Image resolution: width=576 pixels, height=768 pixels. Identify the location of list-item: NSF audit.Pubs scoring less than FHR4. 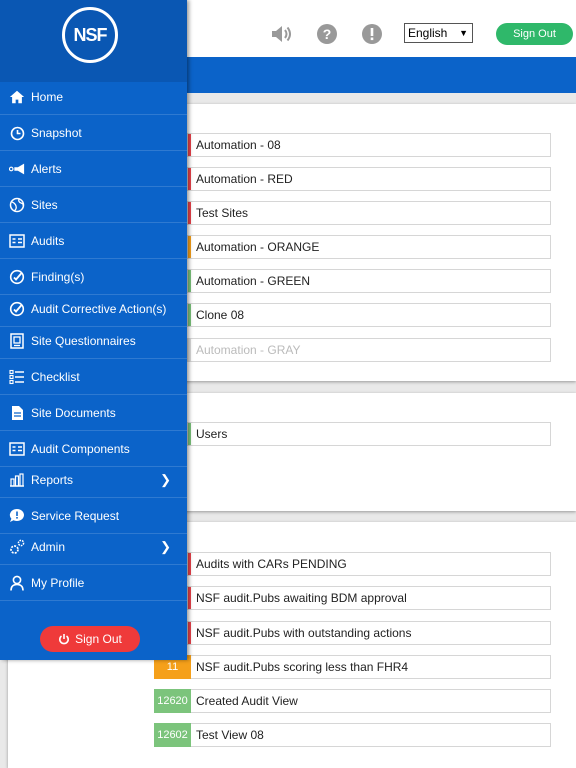
(369, 667).